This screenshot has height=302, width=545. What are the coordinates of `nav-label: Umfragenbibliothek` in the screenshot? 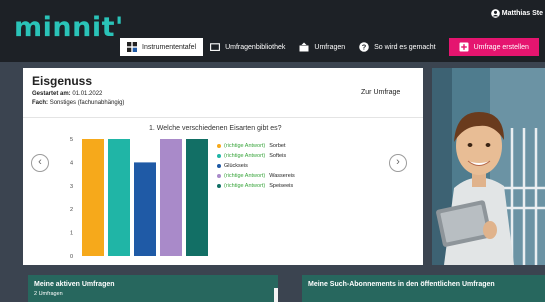 It's located at (255, 47).